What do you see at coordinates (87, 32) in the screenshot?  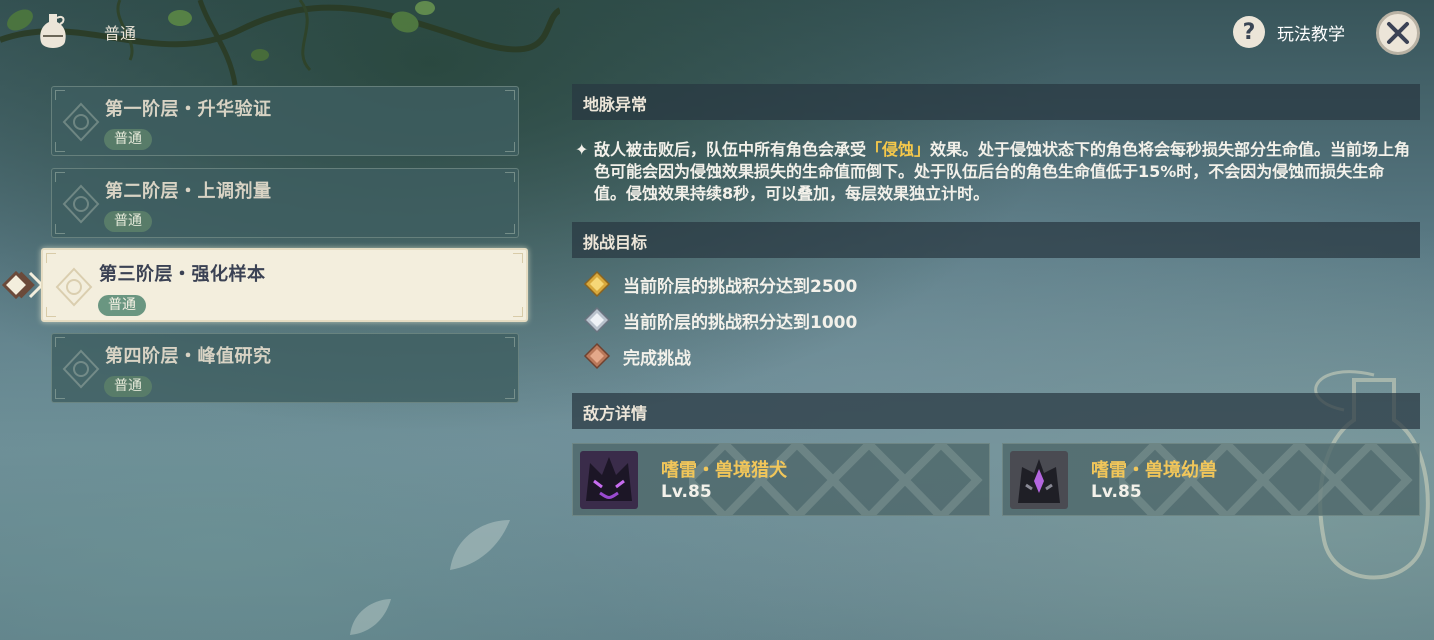 I see `mode-indicator: 普通` at bounding box center [87, 32].